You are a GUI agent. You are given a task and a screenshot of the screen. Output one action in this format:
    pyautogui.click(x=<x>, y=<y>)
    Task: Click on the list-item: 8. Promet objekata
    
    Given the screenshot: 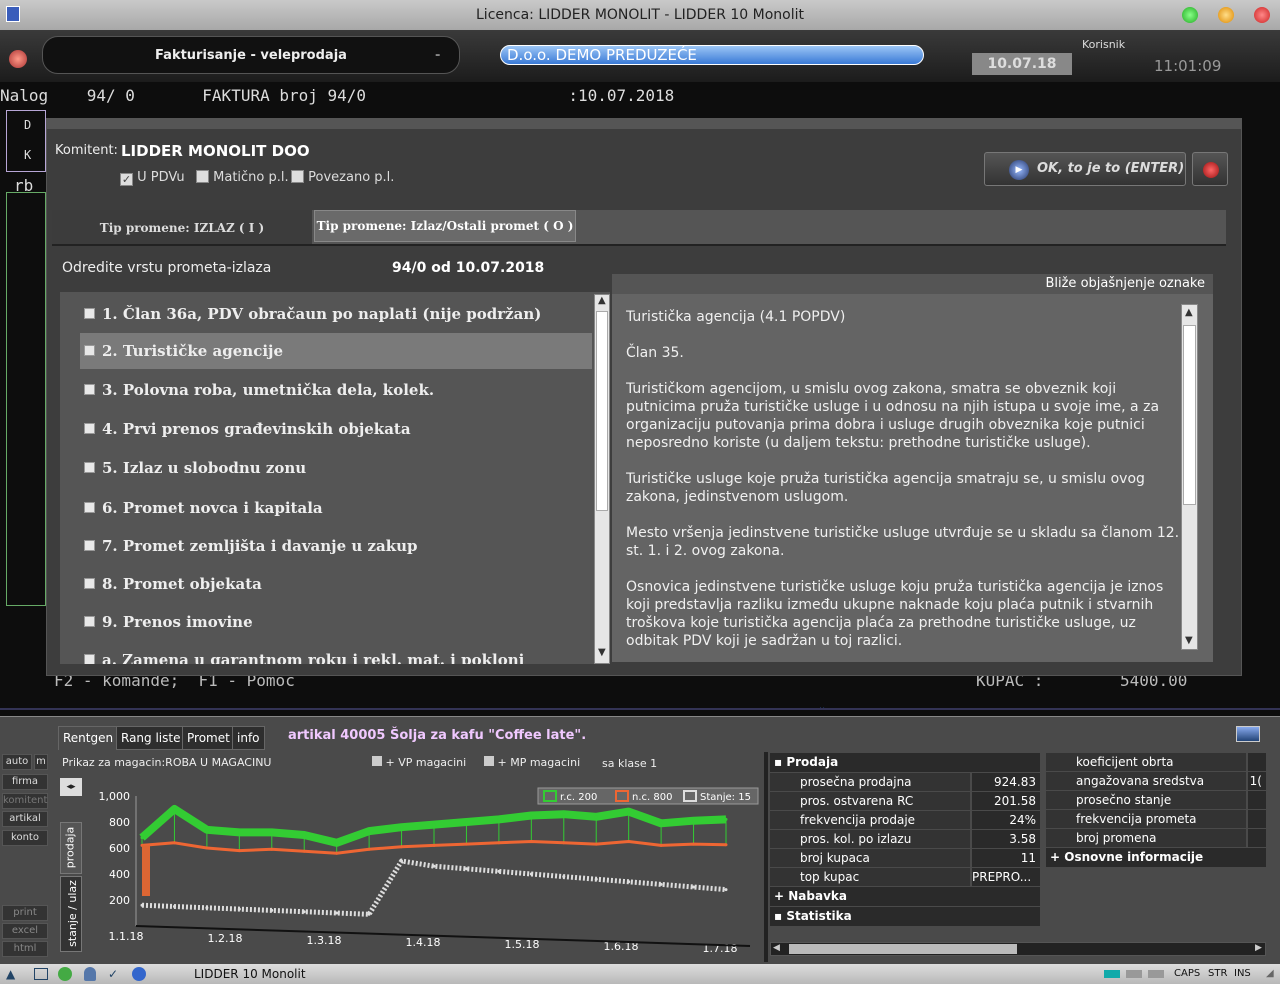 What is the action you would take?
    pyautogui.click(x=336, y=584)
    